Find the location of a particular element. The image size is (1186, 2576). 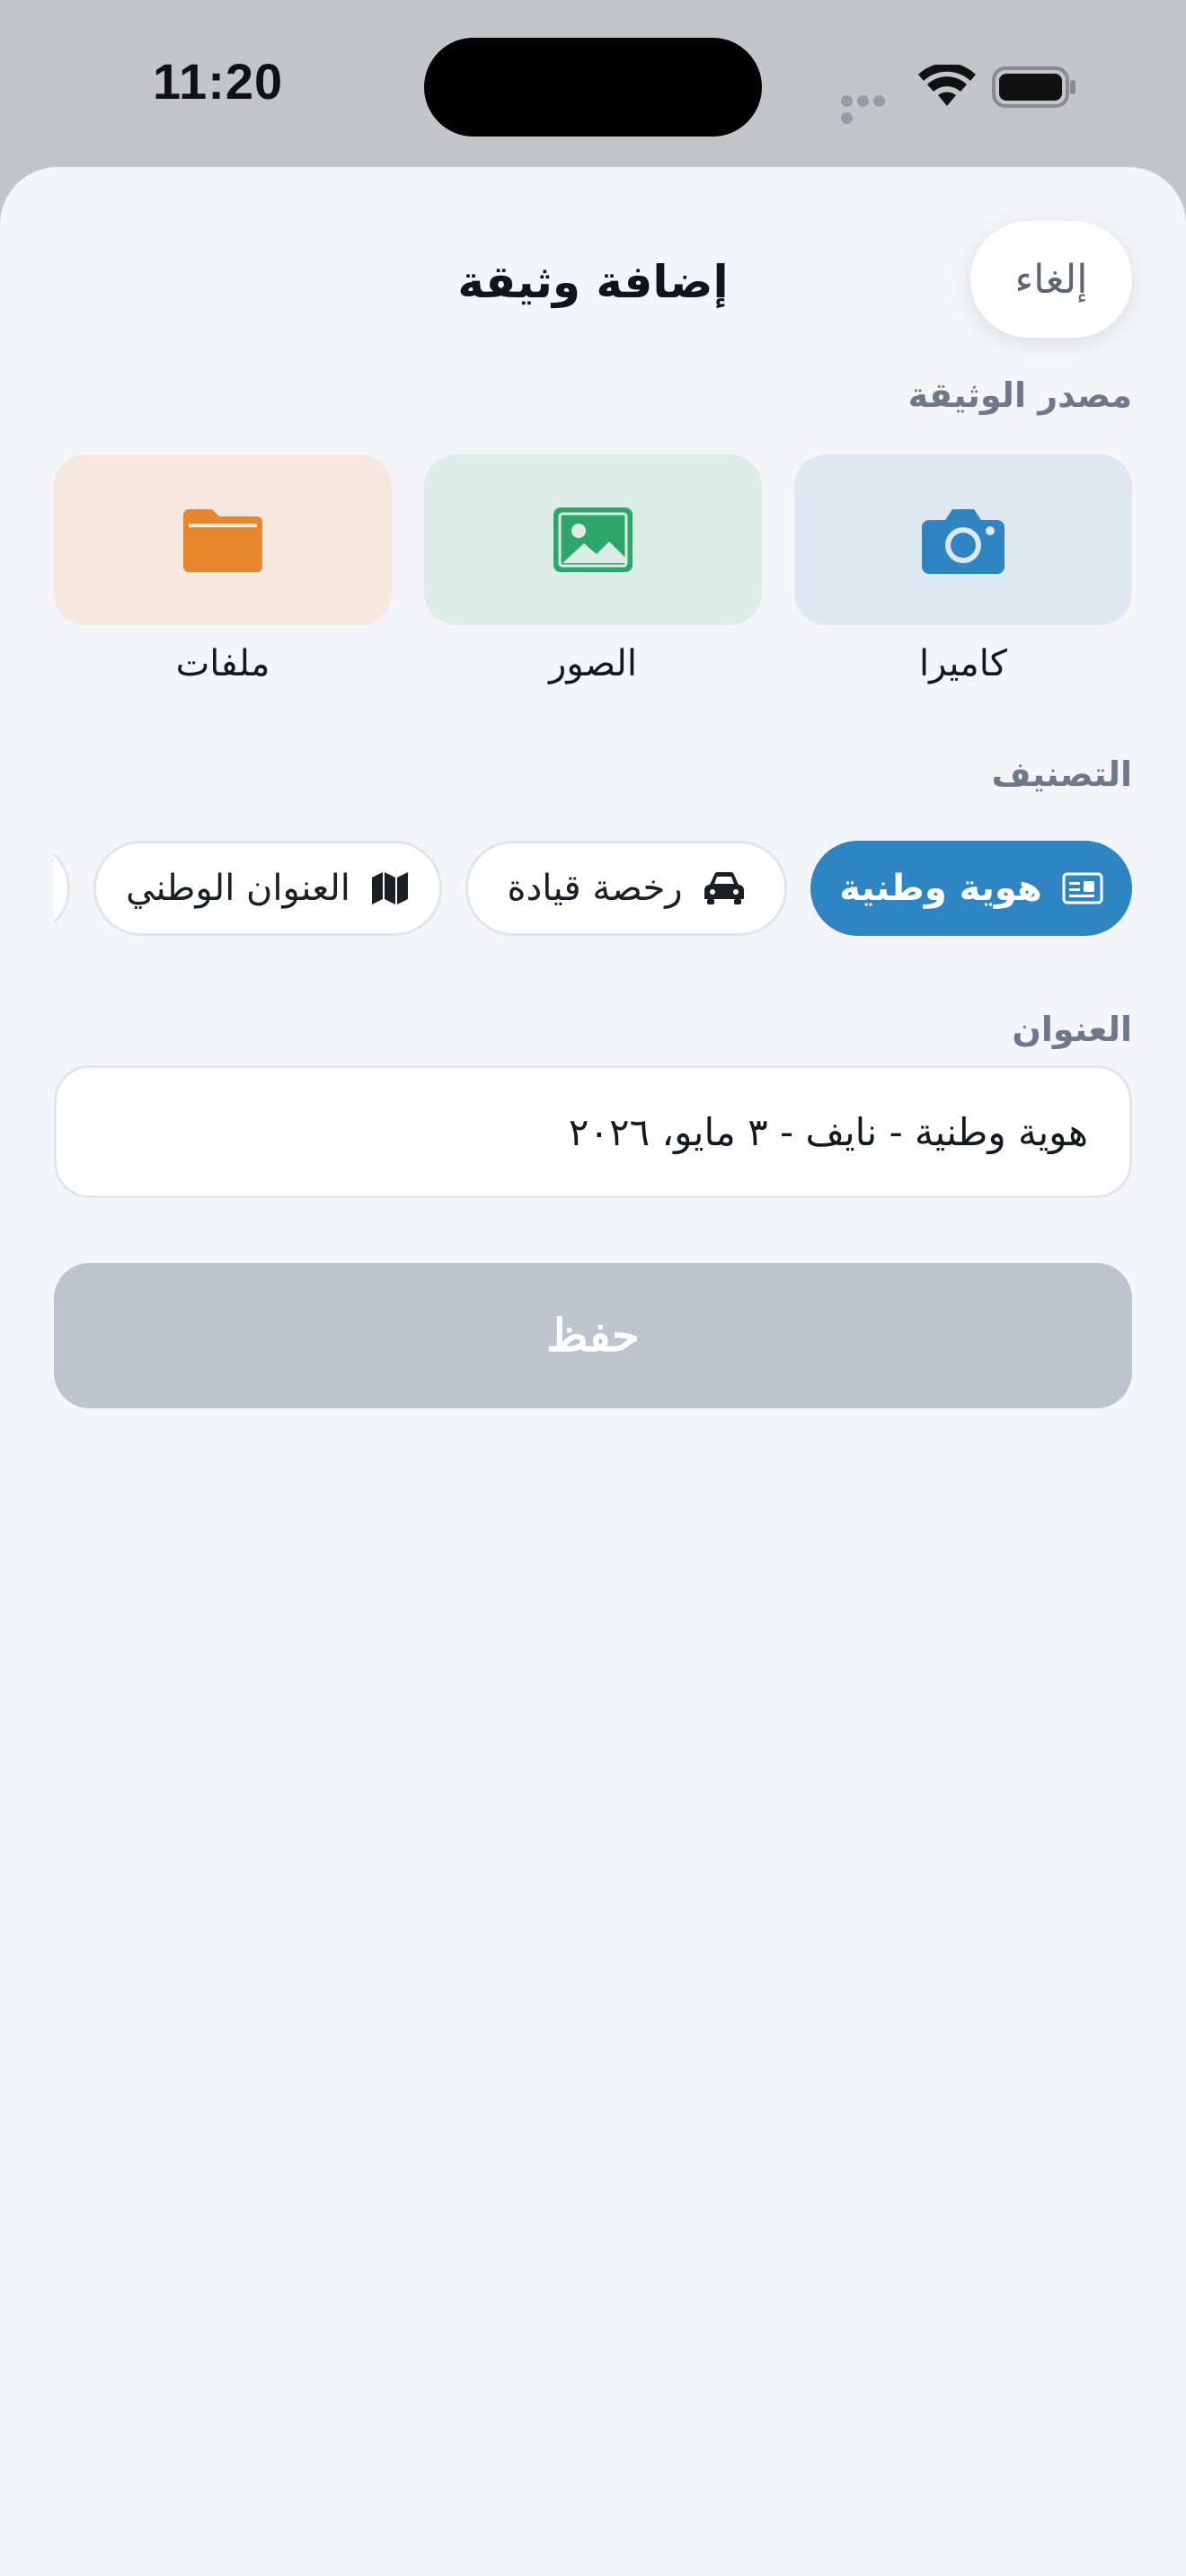

files-source-button is located at coordinates (223, 539).